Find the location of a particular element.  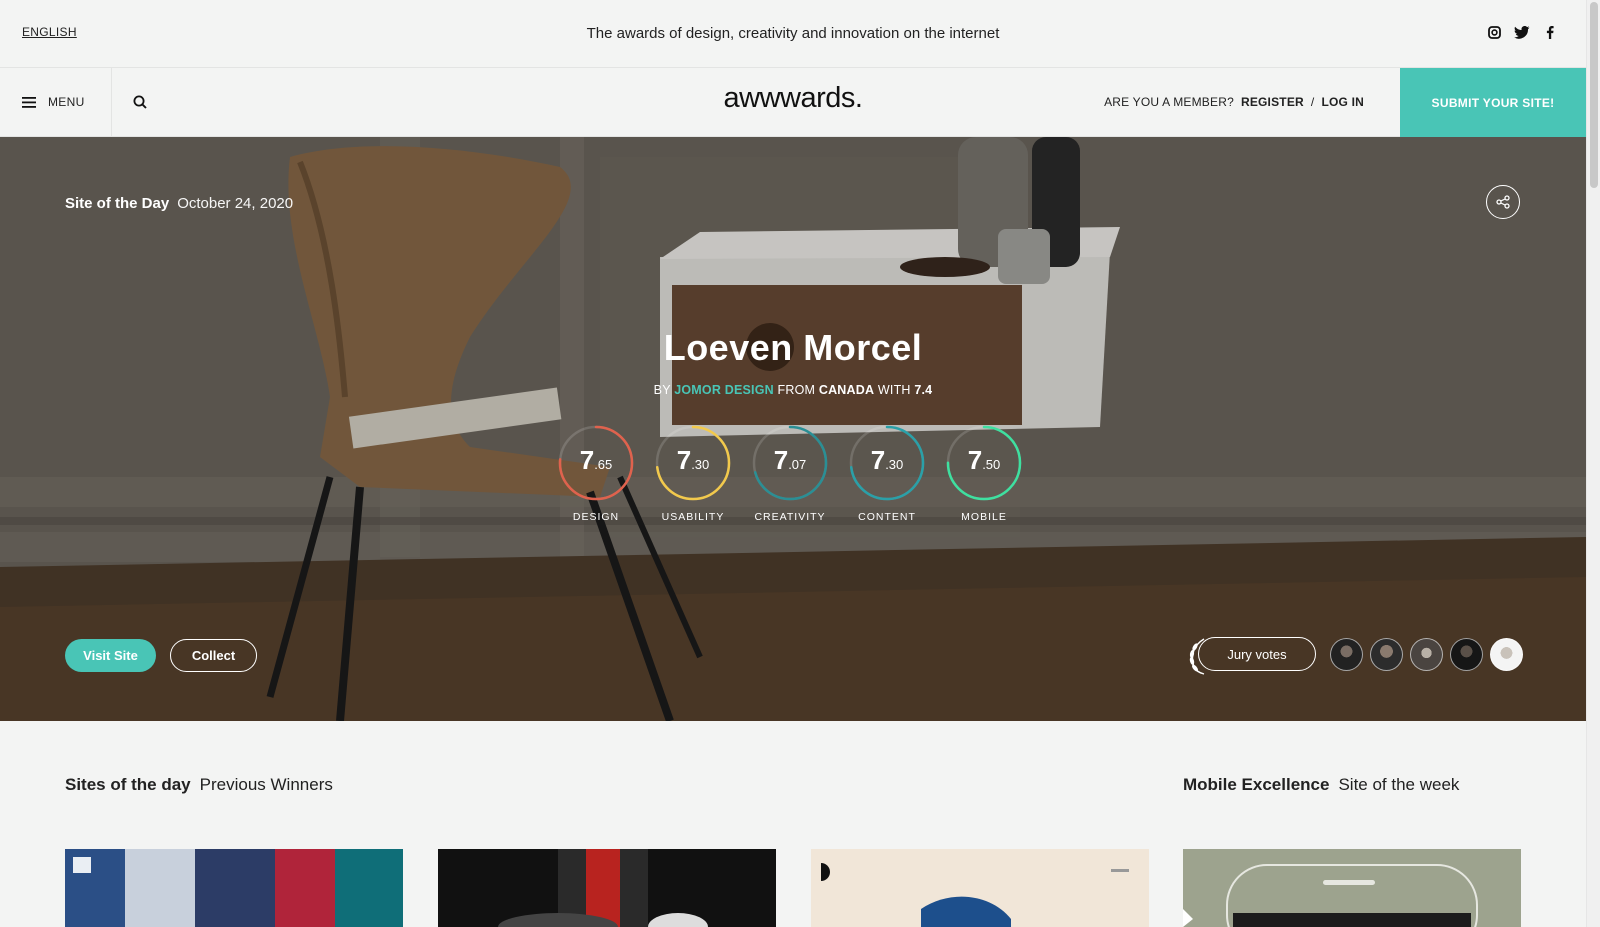

site-of-the-day-label: Site of the Day October 24, 2020 is located at coordinates (179, 203).